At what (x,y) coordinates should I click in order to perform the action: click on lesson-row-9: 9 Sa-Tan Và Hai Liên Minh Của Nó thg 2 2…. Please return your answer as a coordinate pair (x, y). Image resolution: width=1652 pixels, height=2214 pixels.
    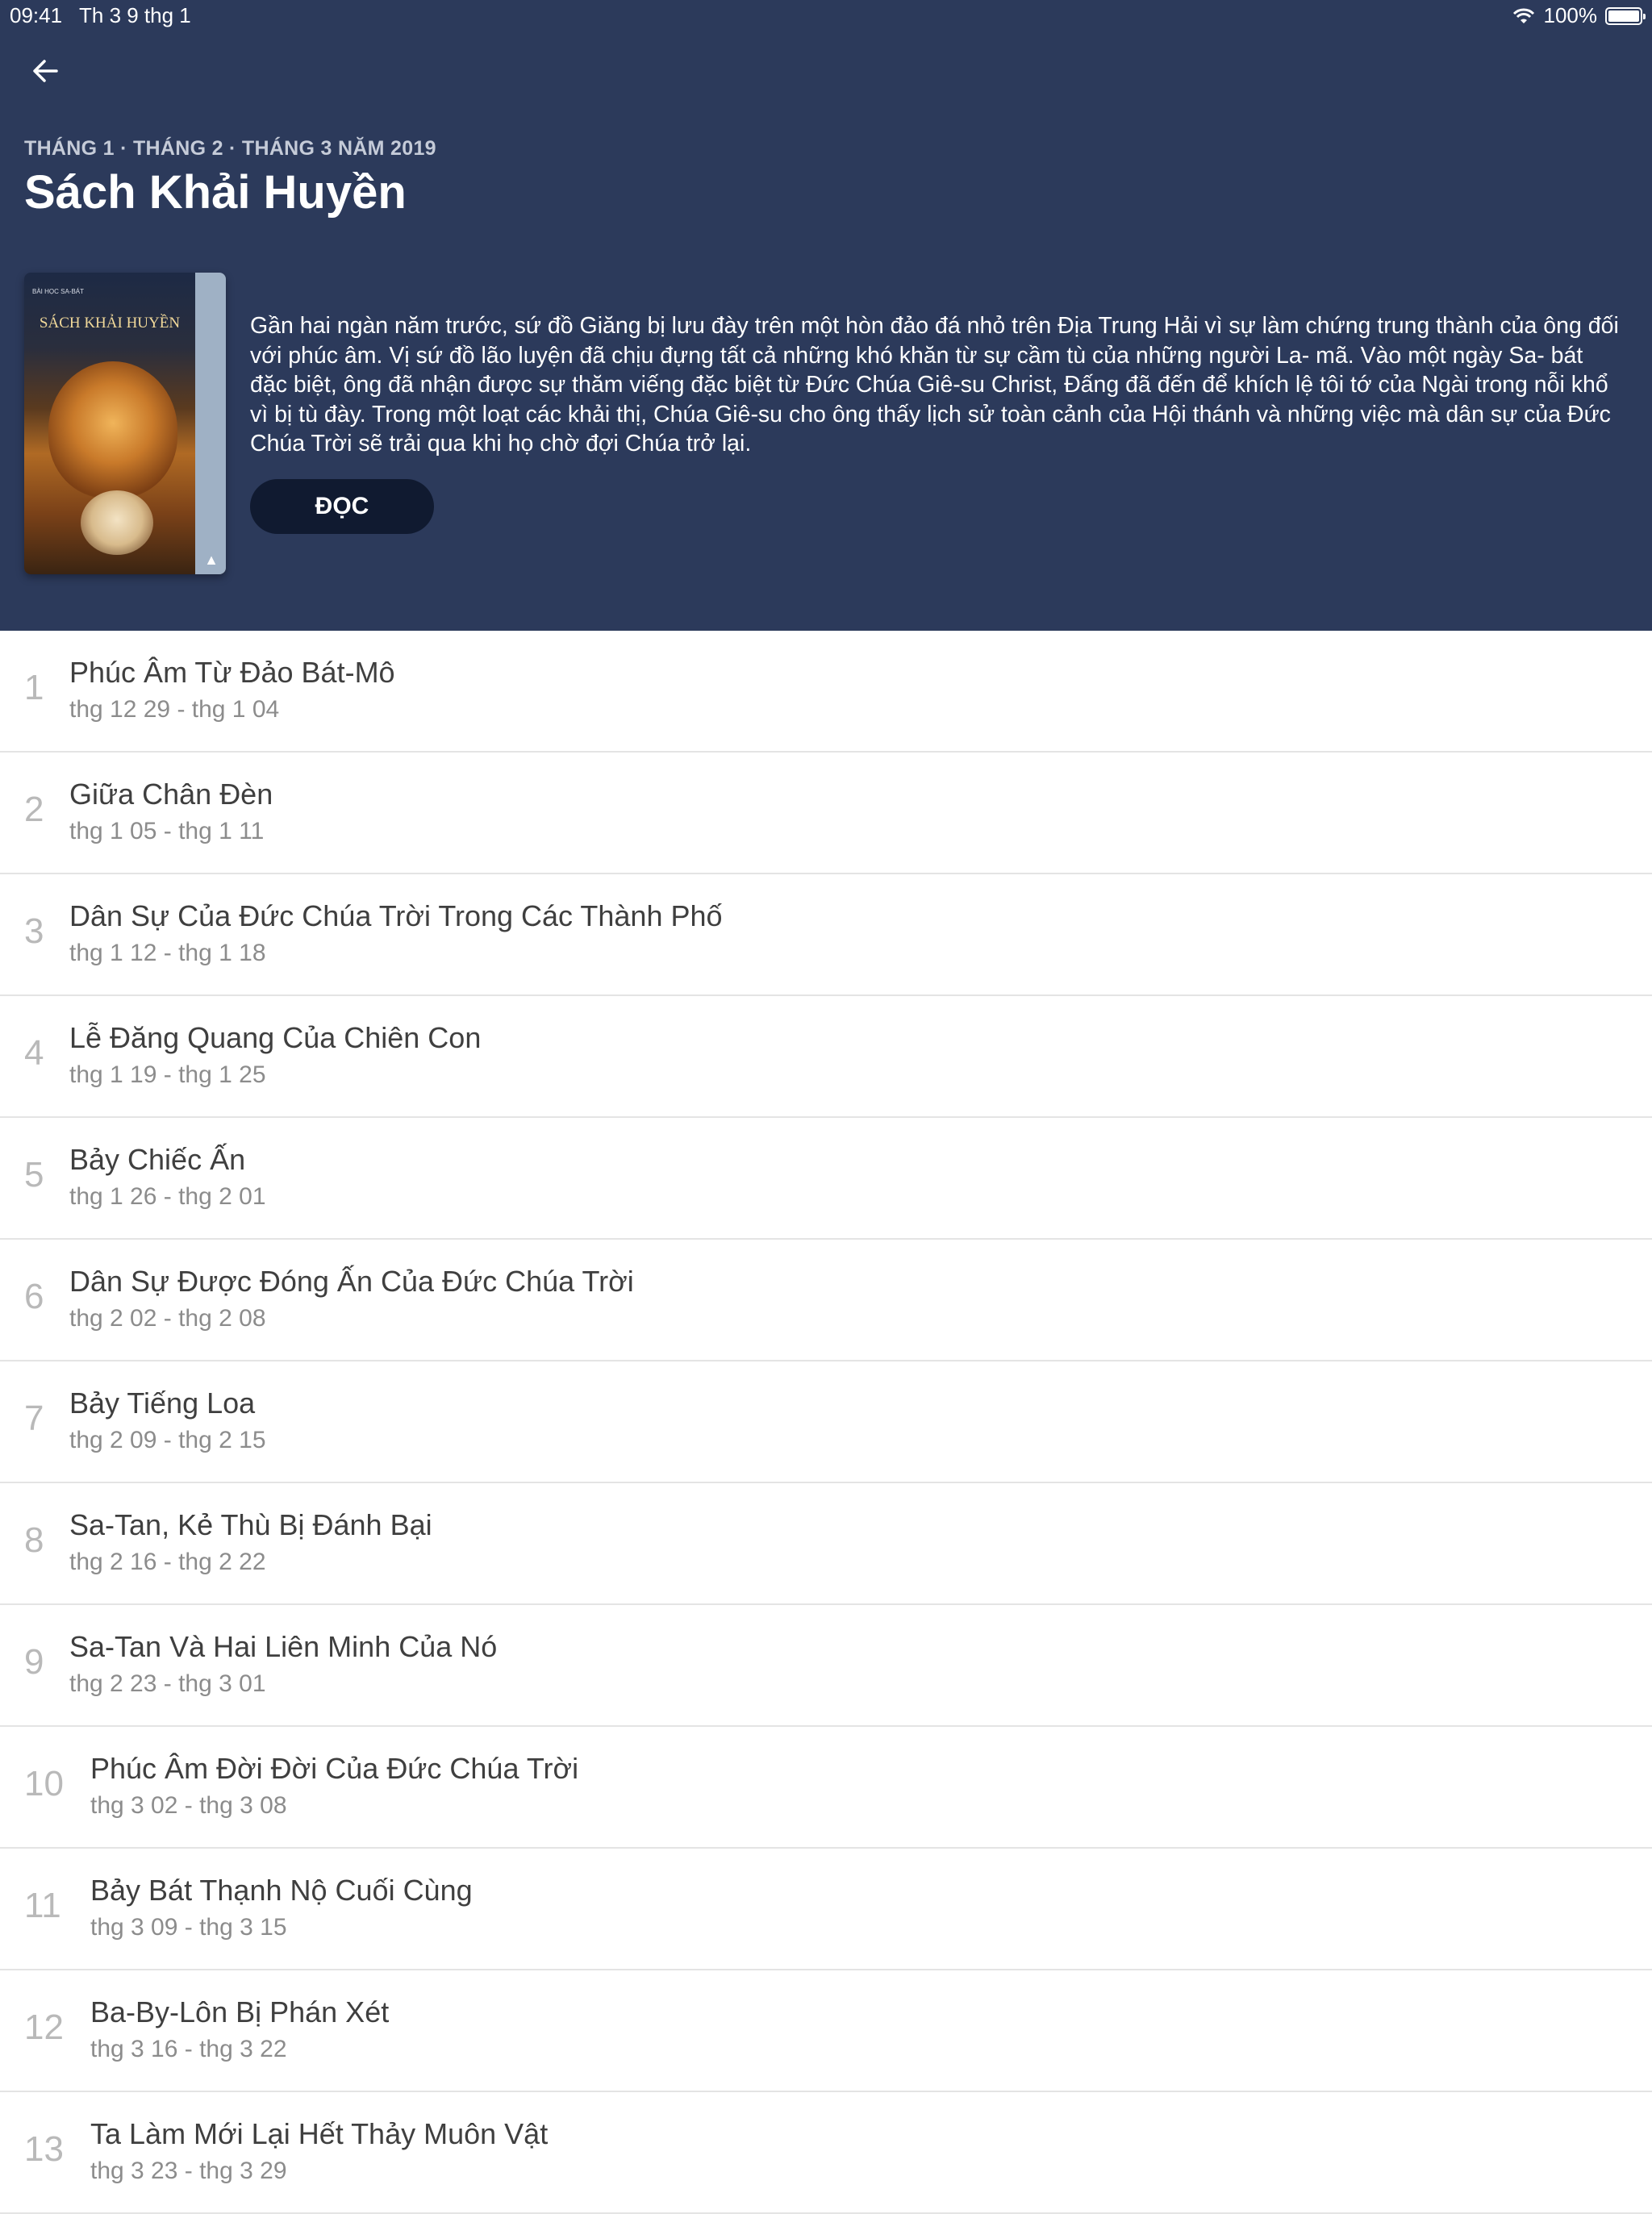
    Looking at the image, I should click on (826, 1666).